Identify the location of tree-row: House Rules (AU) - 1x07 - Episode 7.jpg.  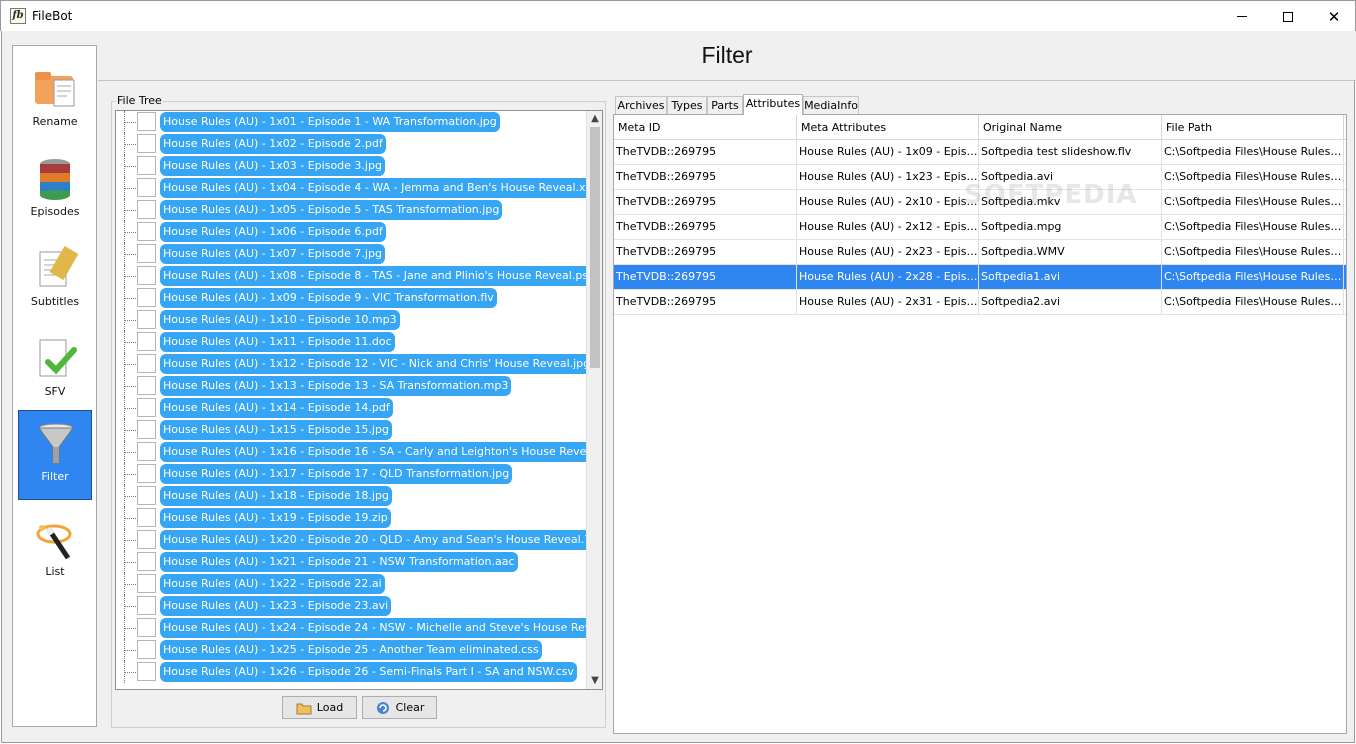
(351, 254).